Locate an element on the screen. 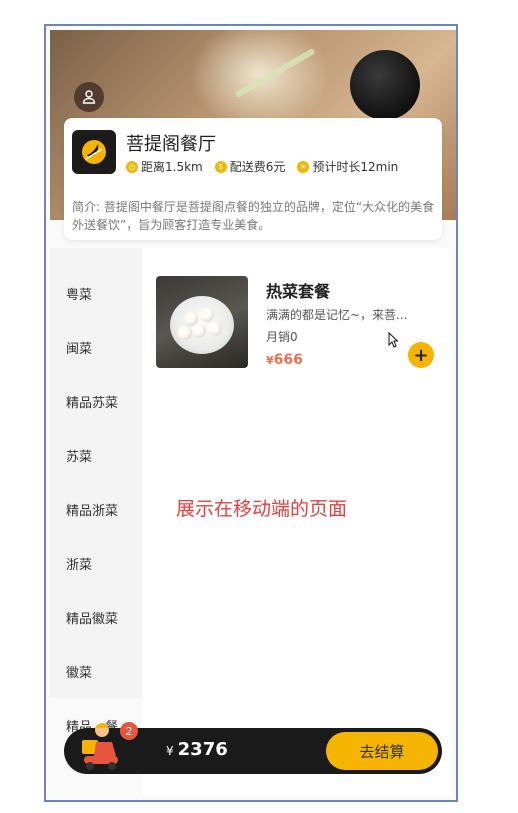  sidebar-item-yuecai: 粤菜 is located at coordinates (79, 293).